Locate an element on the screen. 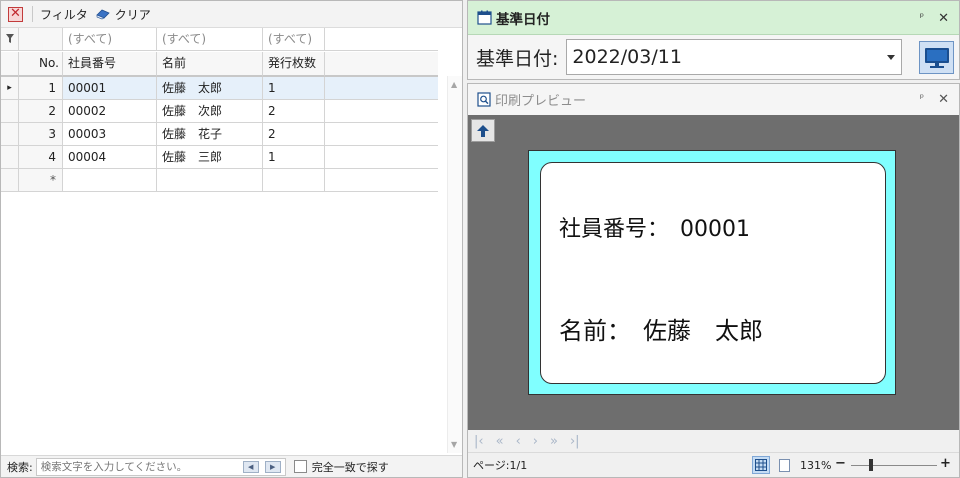 Image resolution: width=960 pixels, height=478 pixels. base-date-panel-controls: ᵖ ✕ is located at coordinates (934, 18).